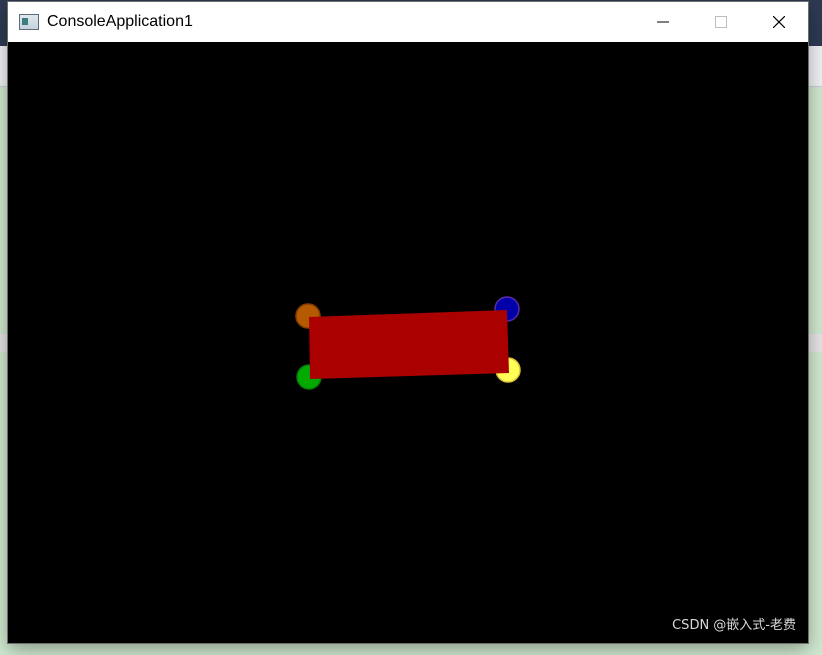  I want to click on close-icon, so click(779, 22).